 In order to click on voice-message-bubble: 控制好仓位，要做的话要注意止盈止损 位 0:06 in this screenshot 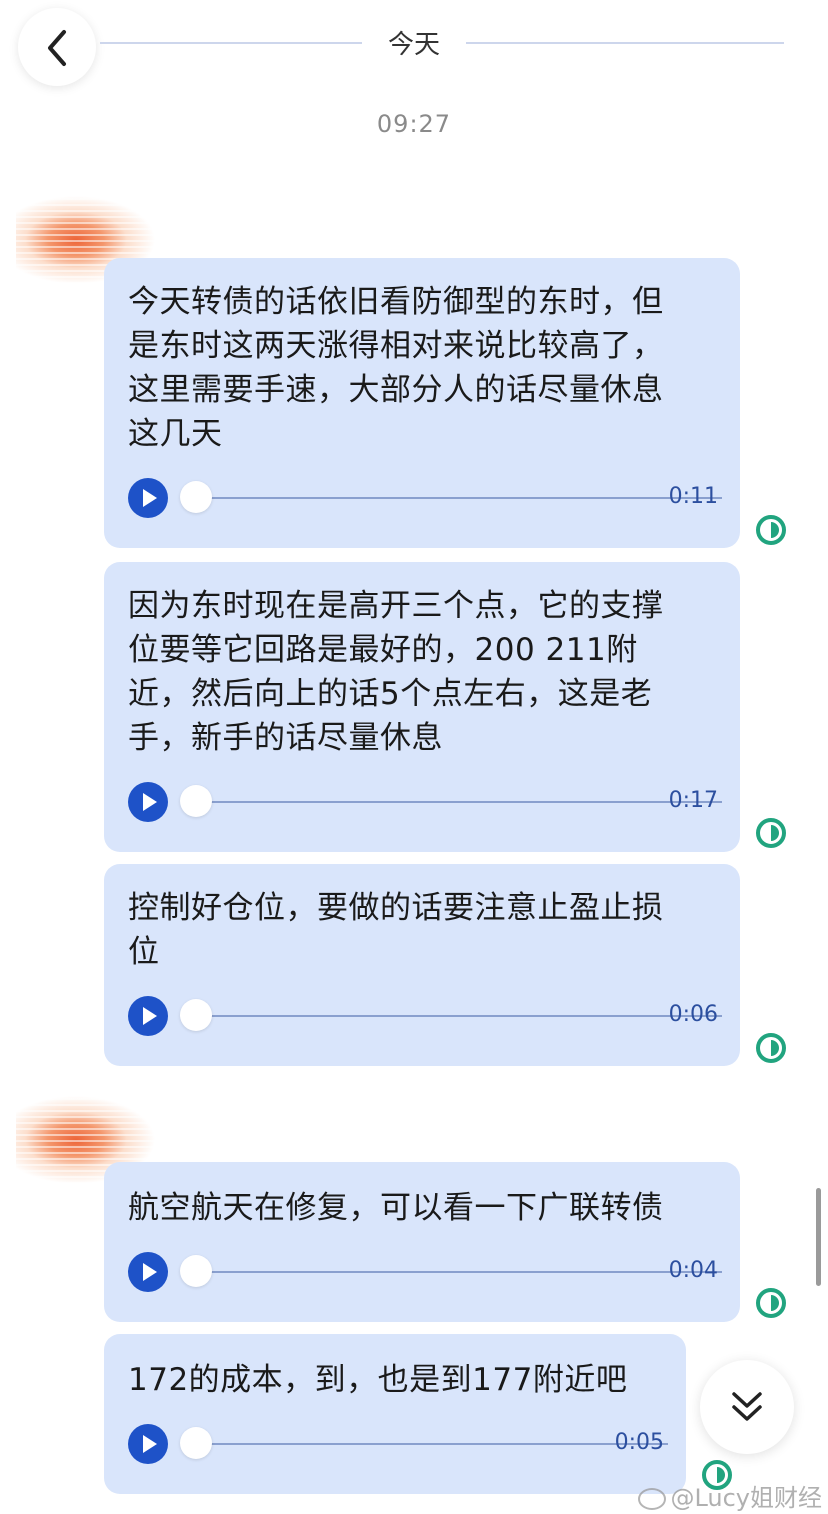, I will do `click(422, 965)`.